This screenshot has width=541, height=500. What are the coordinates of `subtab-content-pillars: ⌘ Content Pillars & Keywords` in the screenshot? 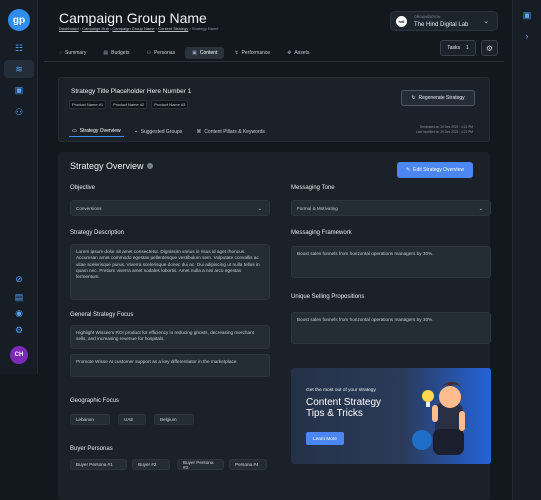 It's located at (230, 131).